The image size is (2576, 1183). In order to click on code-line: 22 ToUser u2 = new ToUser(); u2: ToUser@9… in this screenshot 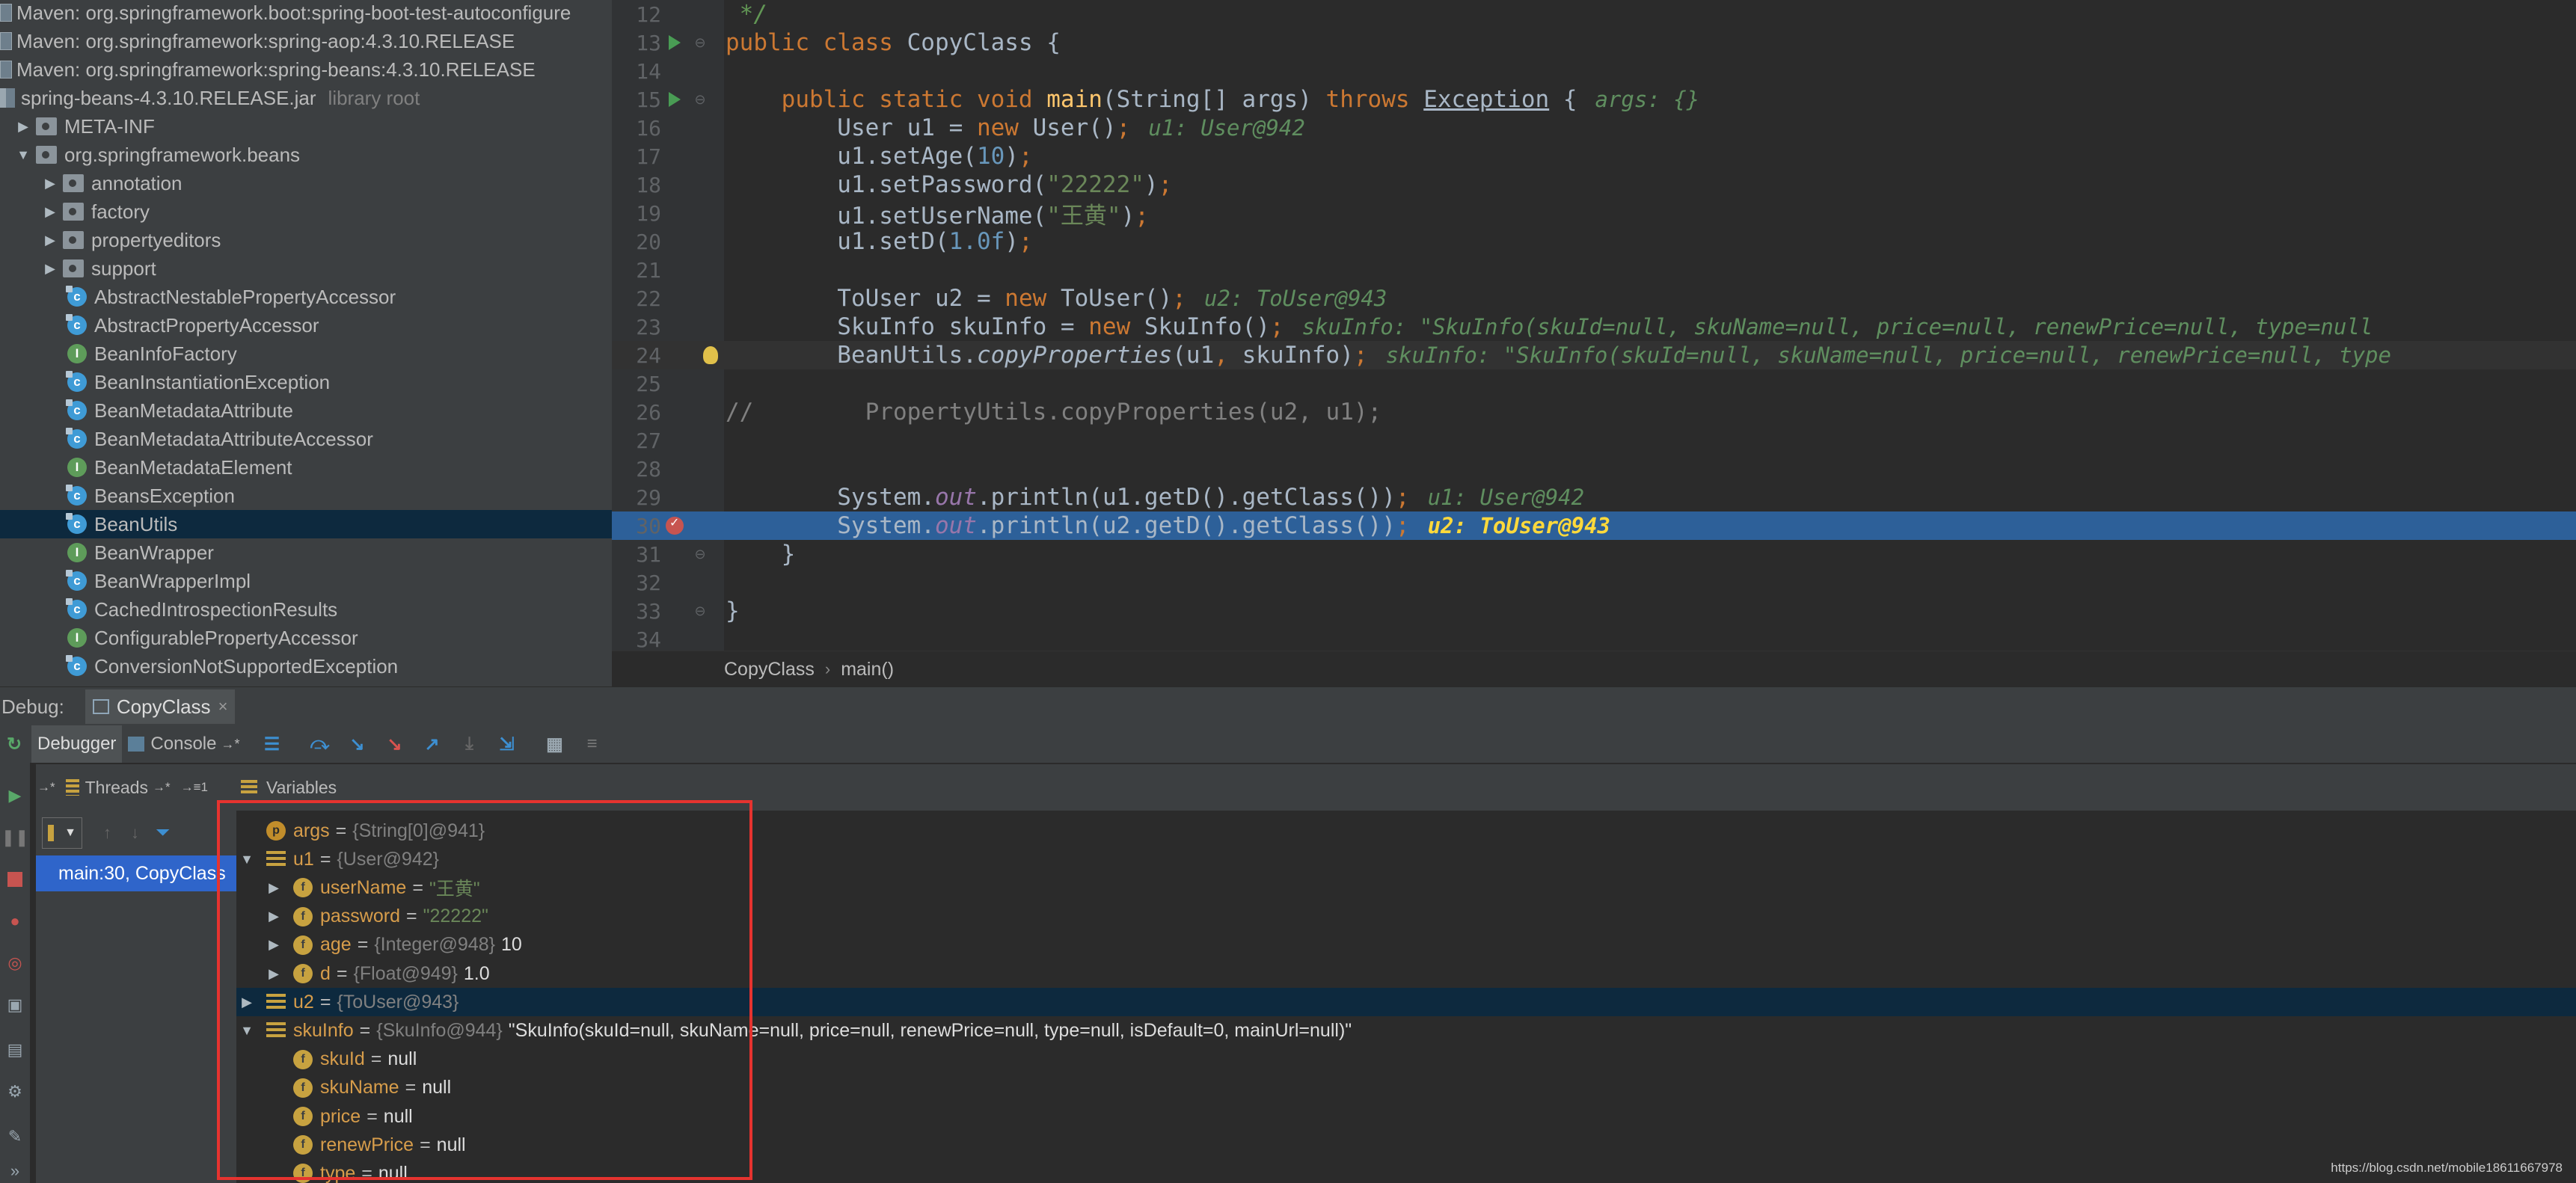, I will do `click(1594, 298)`.